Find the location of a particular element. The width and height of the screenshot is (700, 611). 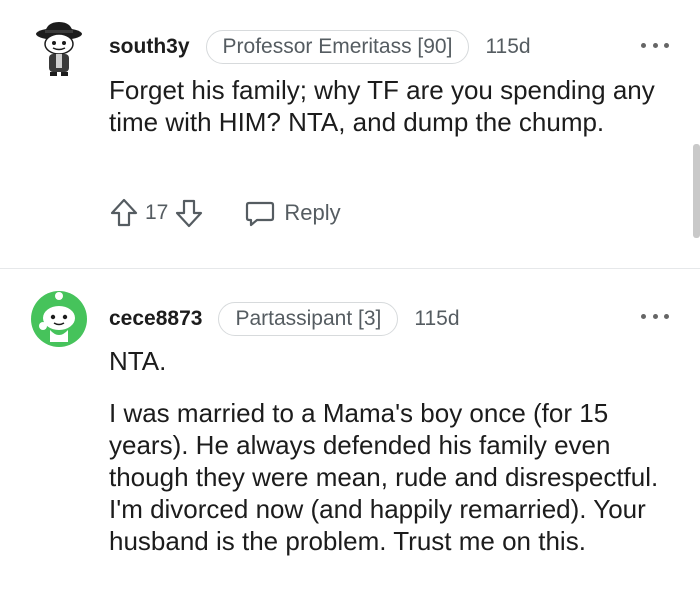

upvote-icon is located at coordinates (124, 213).